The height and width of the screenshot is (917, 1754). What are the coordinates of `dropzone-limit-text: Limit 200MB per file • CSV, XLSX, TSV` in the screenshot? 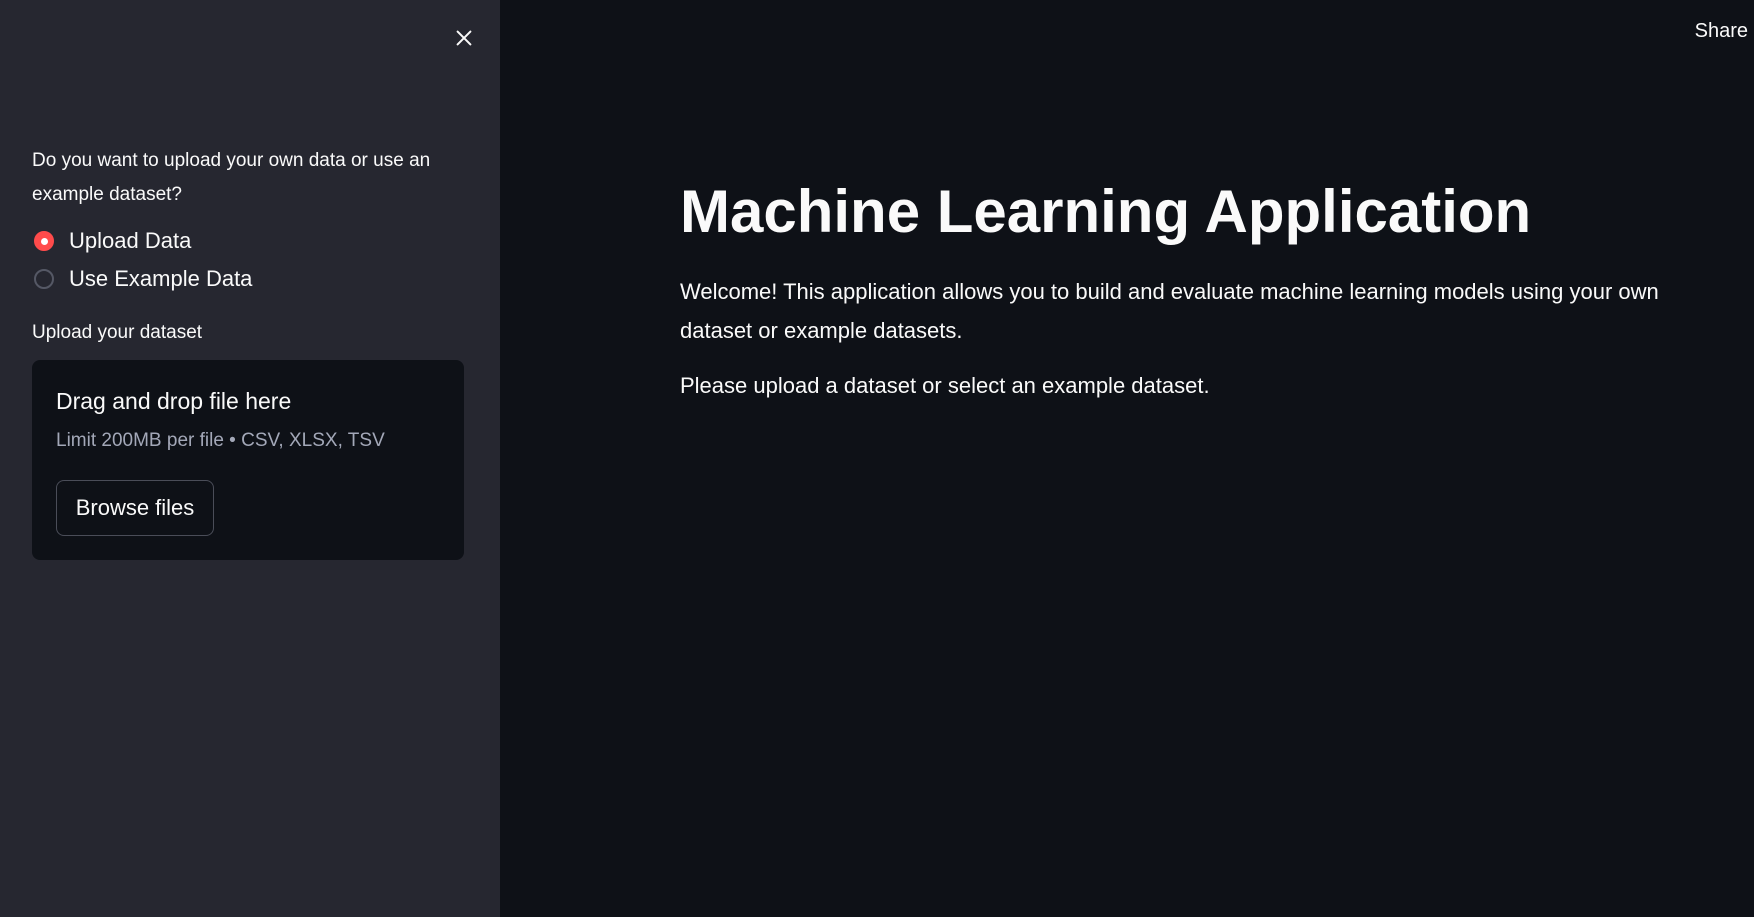 It's located at (220, 440).